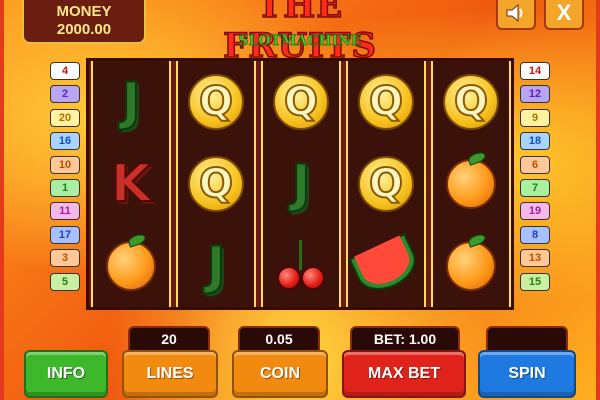  What do you see at coordinates (535, 71) in the screenshot?
I see `payline-marker-right-14: 14` at bounding box center [535, 71].